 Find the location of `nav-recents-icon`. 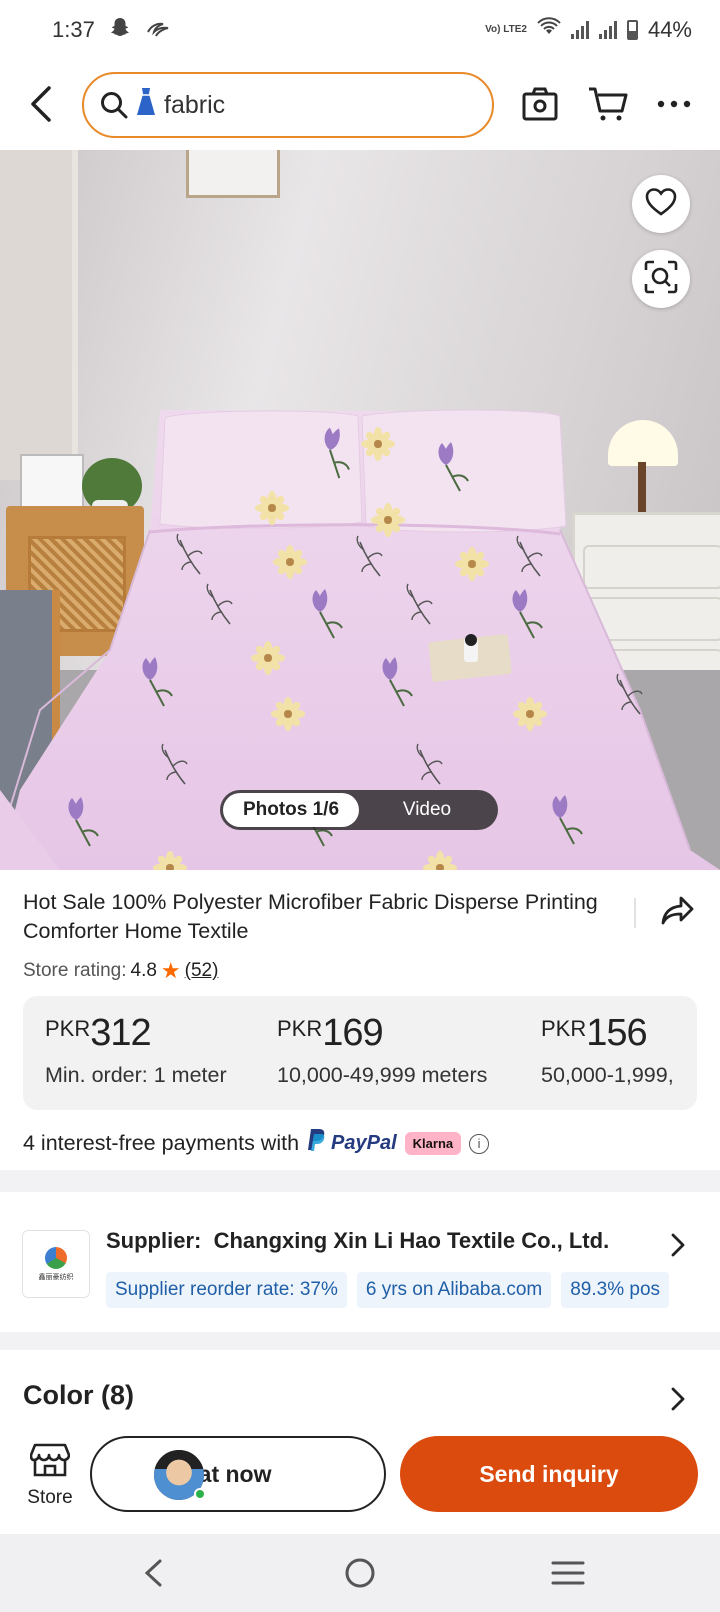

nav-recents-icon is located at coordinates (568, 1573).